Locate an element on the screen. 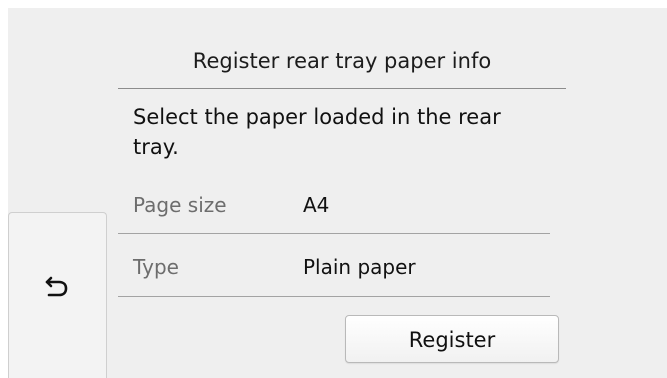 This screenshot has width=667, height=378. type-value: Plain paper is located at coordinates (359, 267).